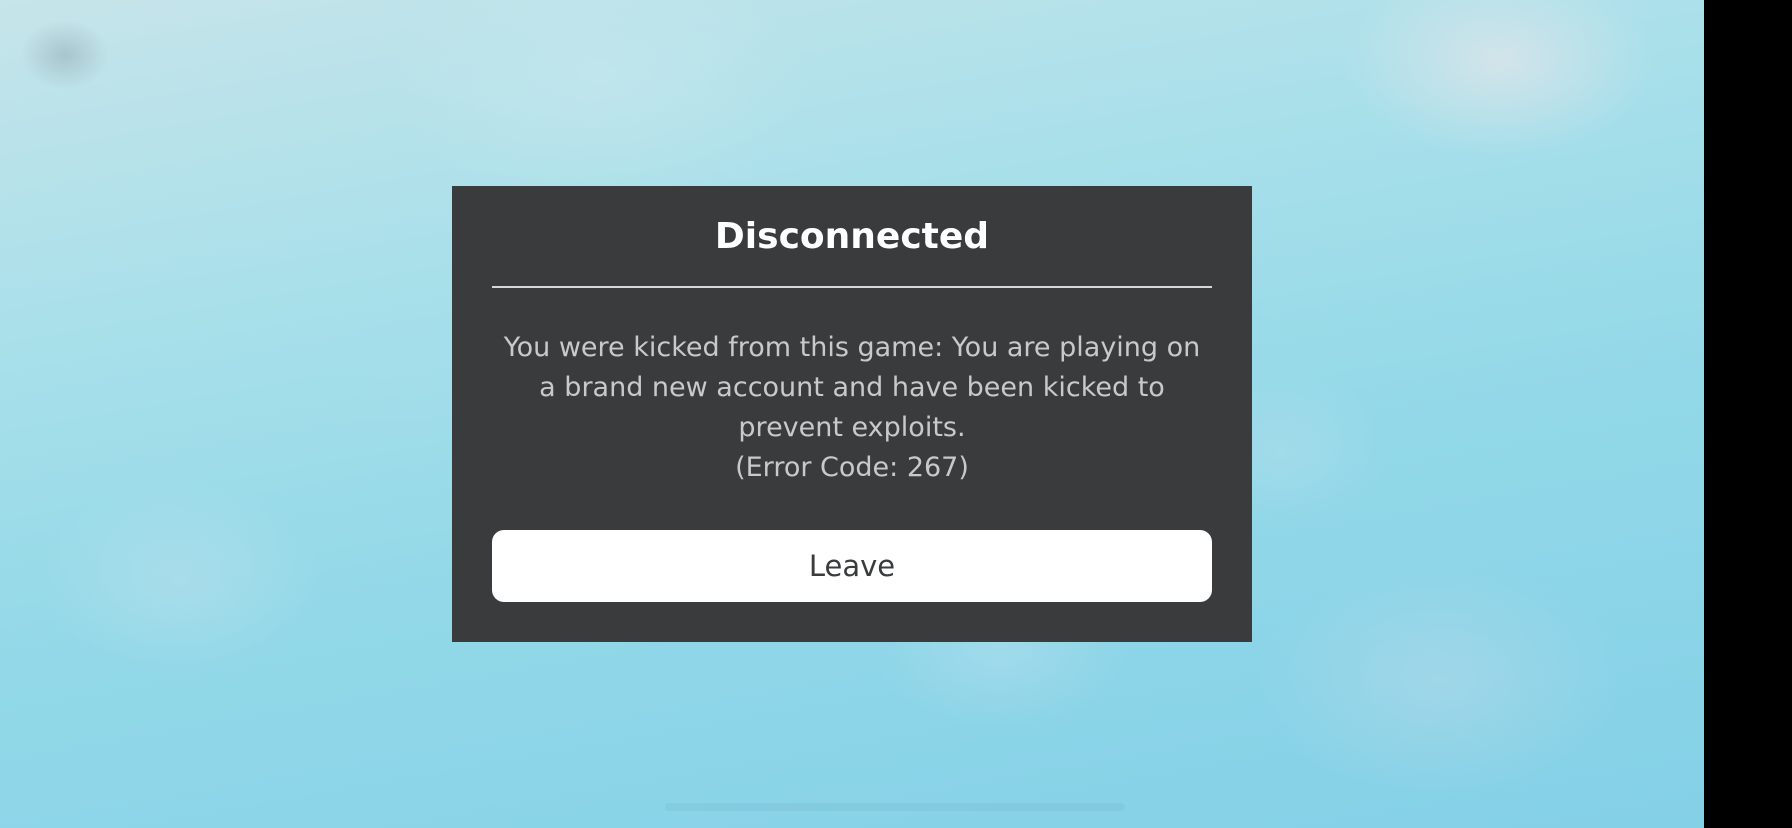  Describe the element at coordinates (852, 287) in the screenshot. I see `title-divider` at that location.